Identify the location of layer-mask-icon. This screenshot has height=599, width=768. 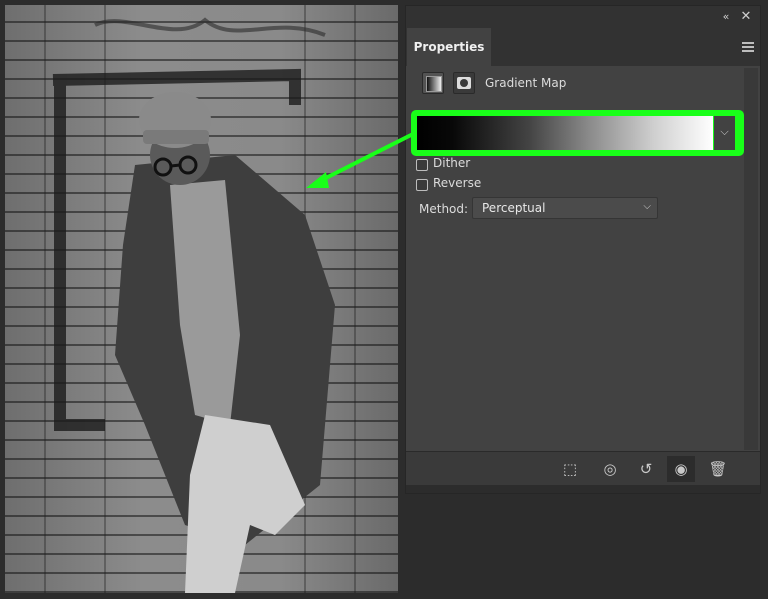
(464, 83).